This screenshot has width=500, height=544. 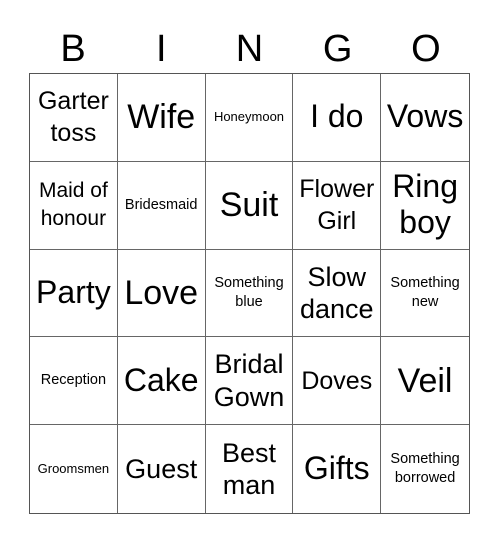 I want to click on bingo-cell-label: Doves, so click(x=337, y=380).